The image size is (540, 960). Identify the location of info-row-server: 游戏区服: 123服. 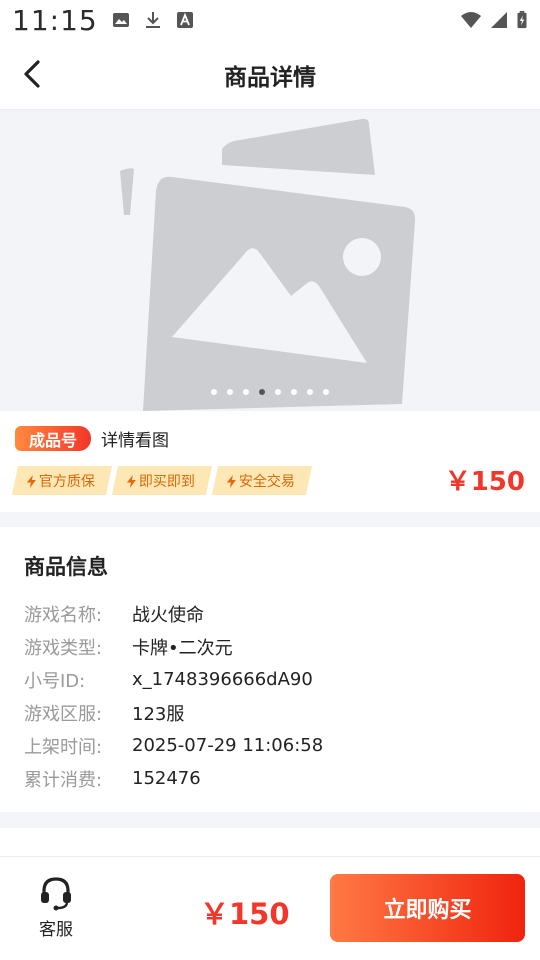
(270, 712).